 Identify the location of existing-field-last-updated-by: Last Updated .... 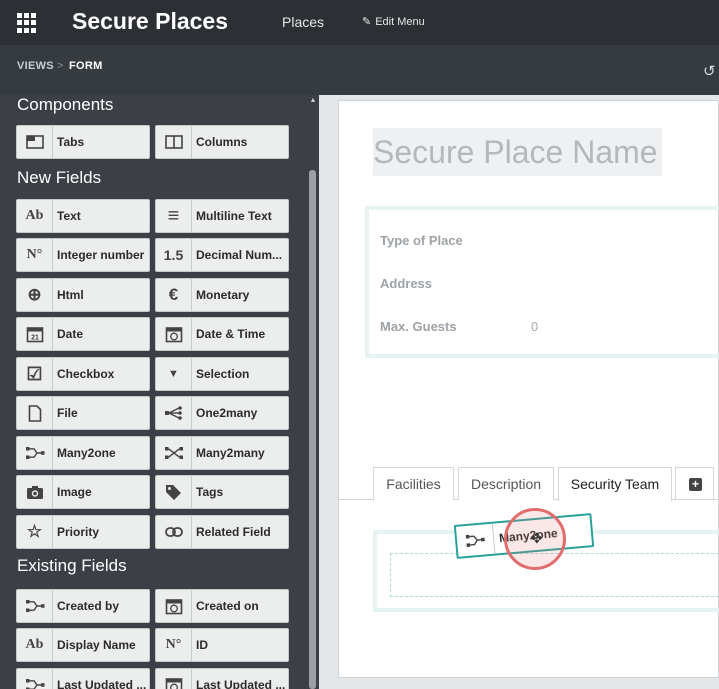
(83, 678).